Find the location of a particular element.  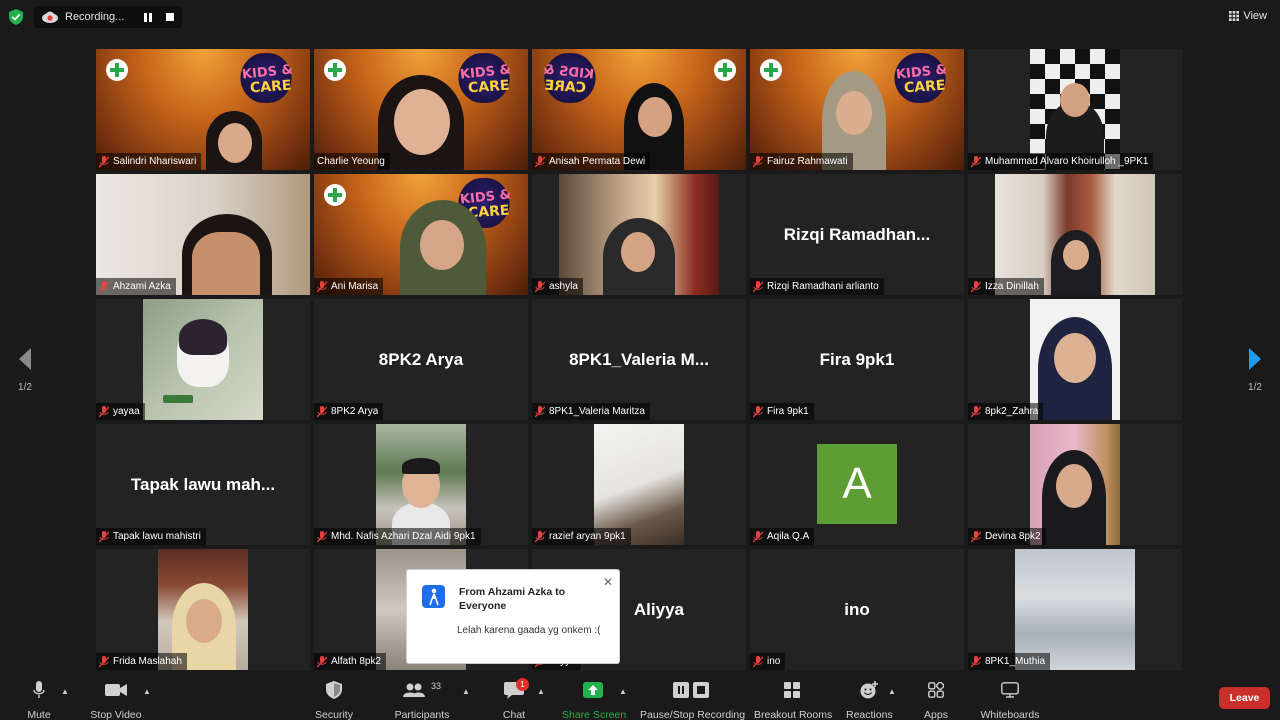

participants-options-caret: ▲ is located at coordinates (466, 691).